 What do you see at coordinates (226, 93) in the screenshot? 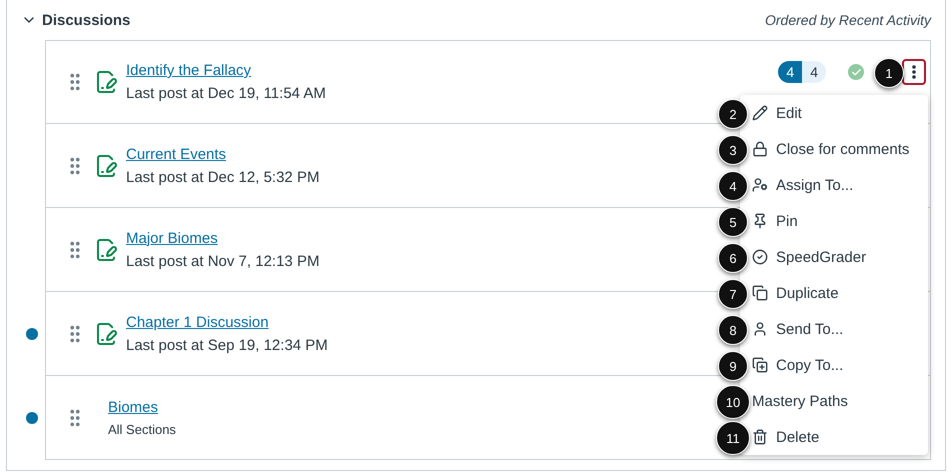
I see `discussion-subtitle: Last post at Dec 19, 11:54 AM` at bounding box center [226, 93].